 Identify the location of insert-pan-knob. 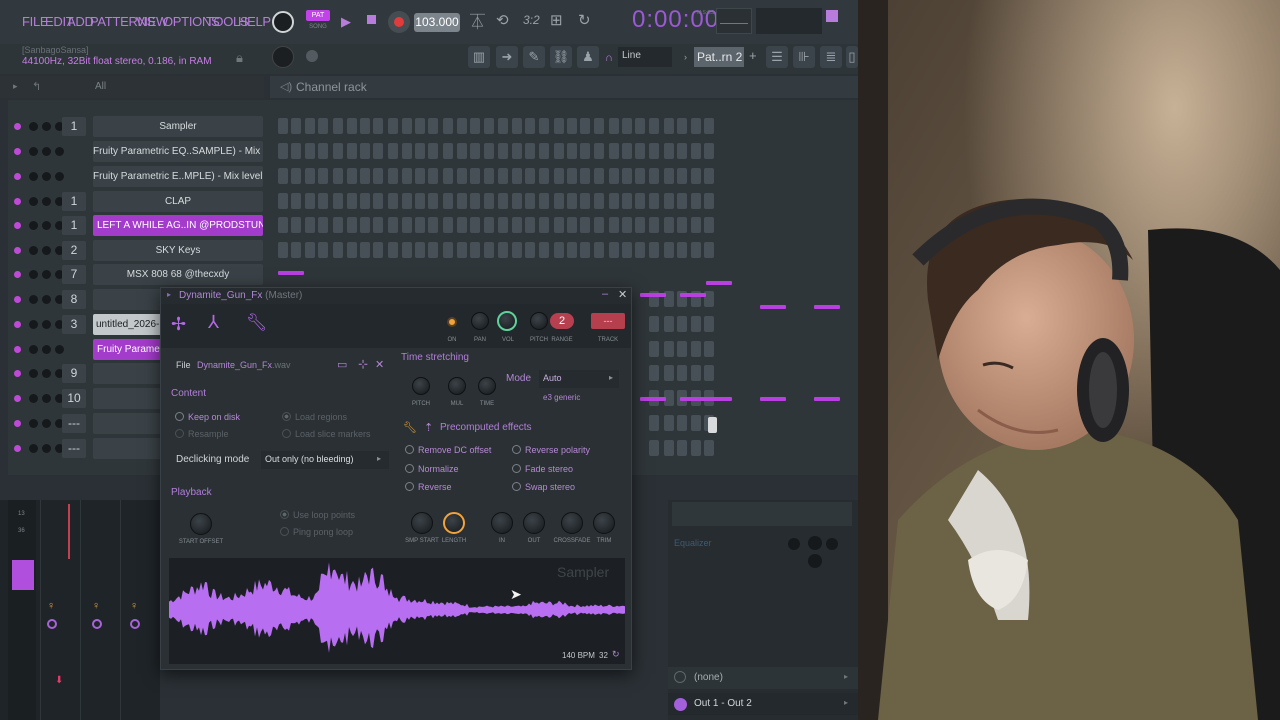
(135, 624).